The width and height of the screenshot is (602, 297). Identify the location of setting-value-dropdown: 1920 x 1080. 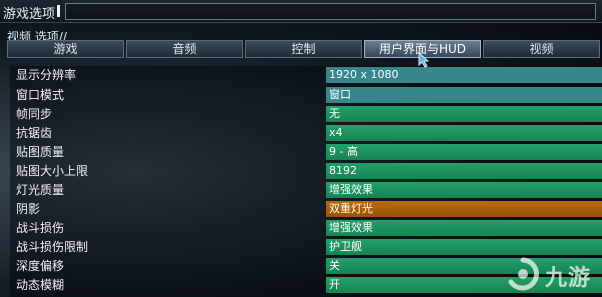
(464, 75).